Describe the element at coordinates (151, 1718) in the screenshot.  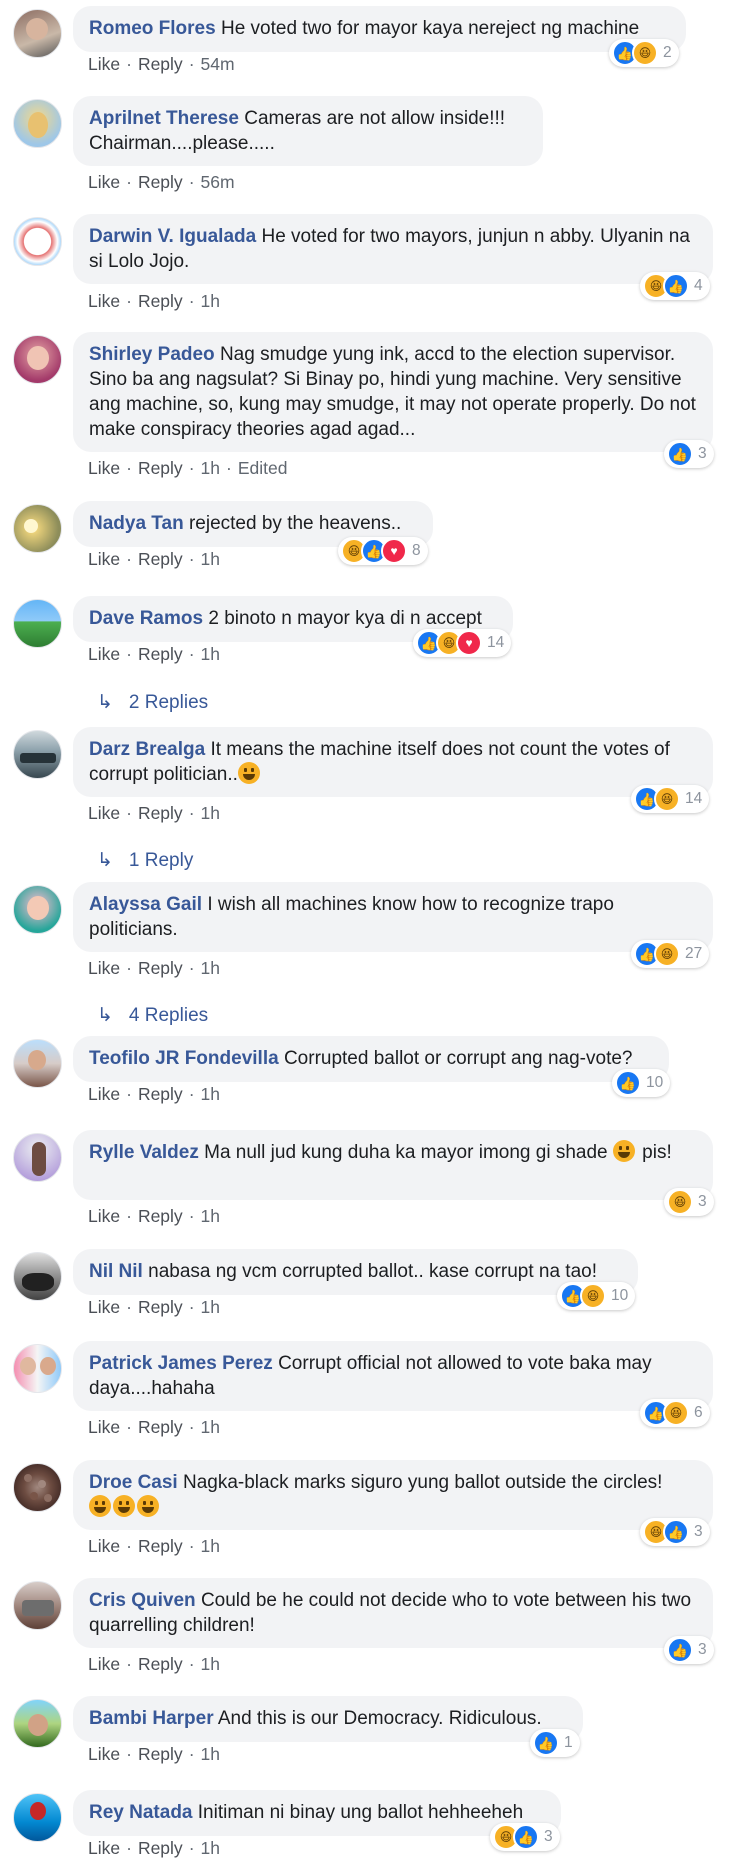
I see `comment-author: Bambi Harper` at that location.